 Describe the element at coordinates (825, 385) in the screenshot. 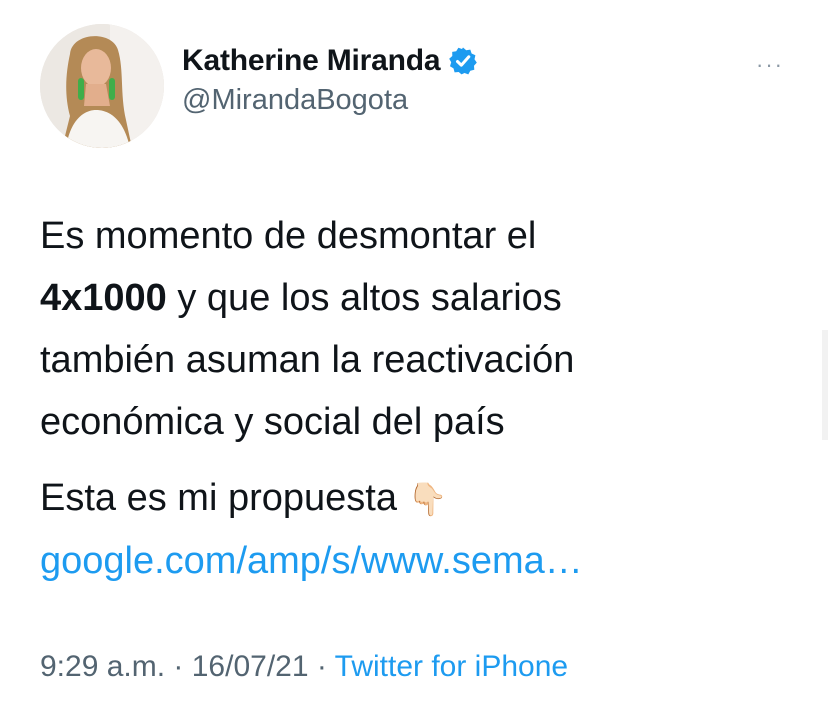

I see `scroll-edge` at that location.